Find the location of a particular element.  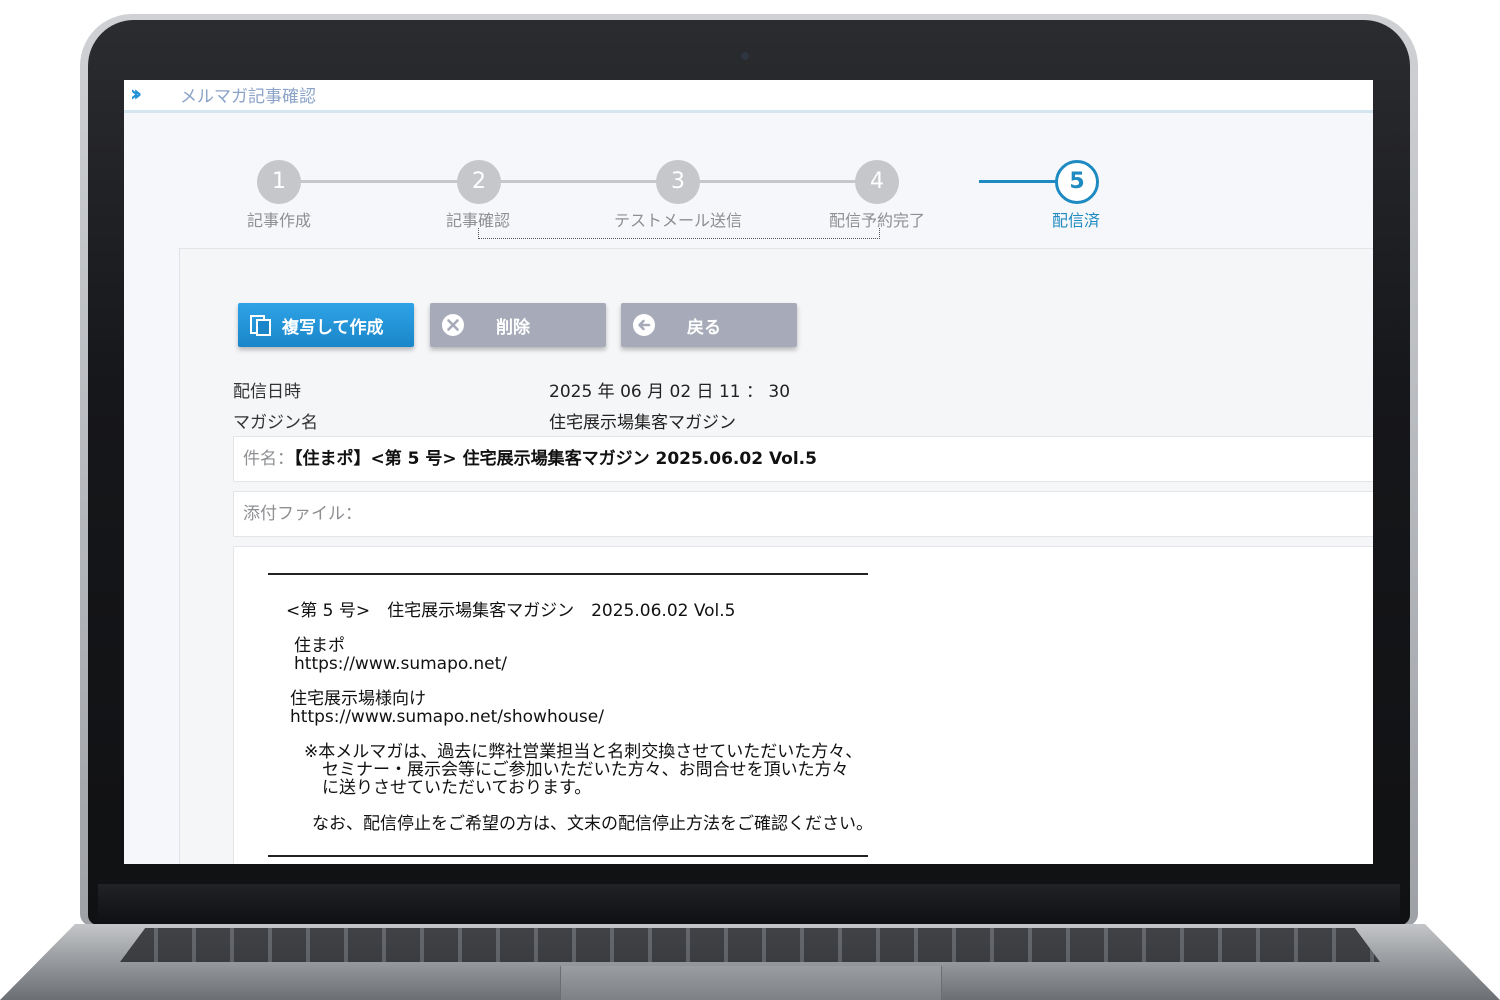

step-4-circle: 4 is located at coordinates (877, 182).